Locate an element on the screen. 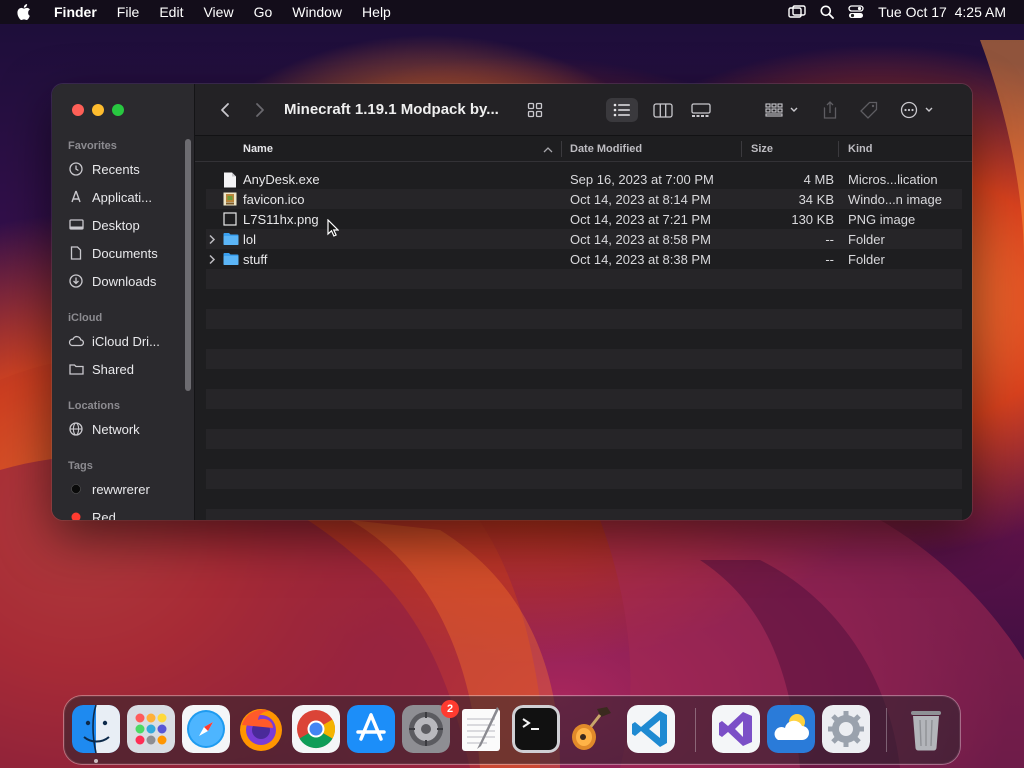 The image size is (1024, 768). column-size: Size is located at coordinates (762, 149).